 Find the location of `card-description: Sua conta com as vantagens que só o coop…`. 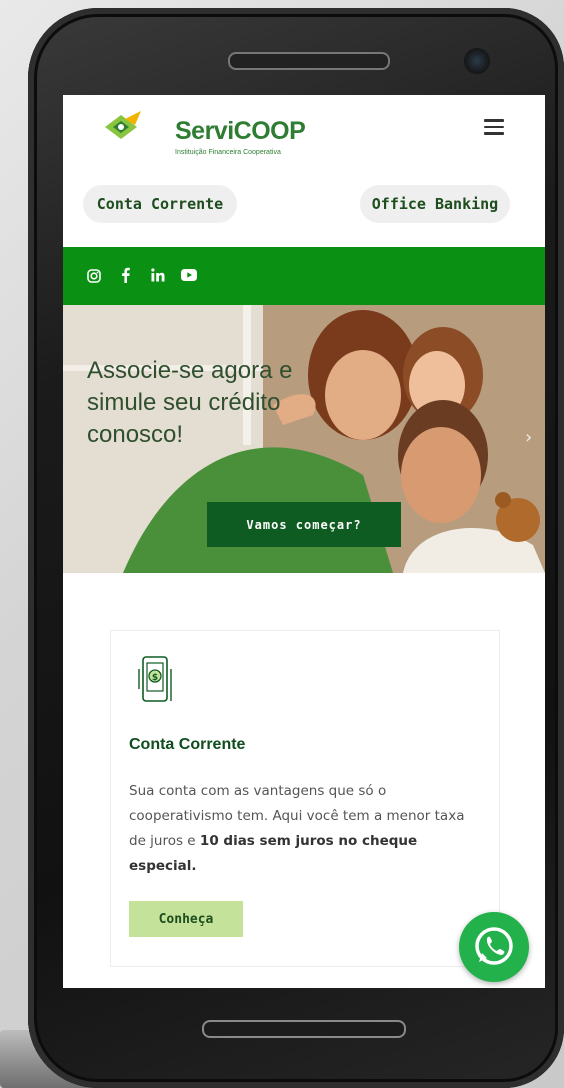

card-description: Sua conta com as vantagens que só o coop… is located at coordinates (304, 829).